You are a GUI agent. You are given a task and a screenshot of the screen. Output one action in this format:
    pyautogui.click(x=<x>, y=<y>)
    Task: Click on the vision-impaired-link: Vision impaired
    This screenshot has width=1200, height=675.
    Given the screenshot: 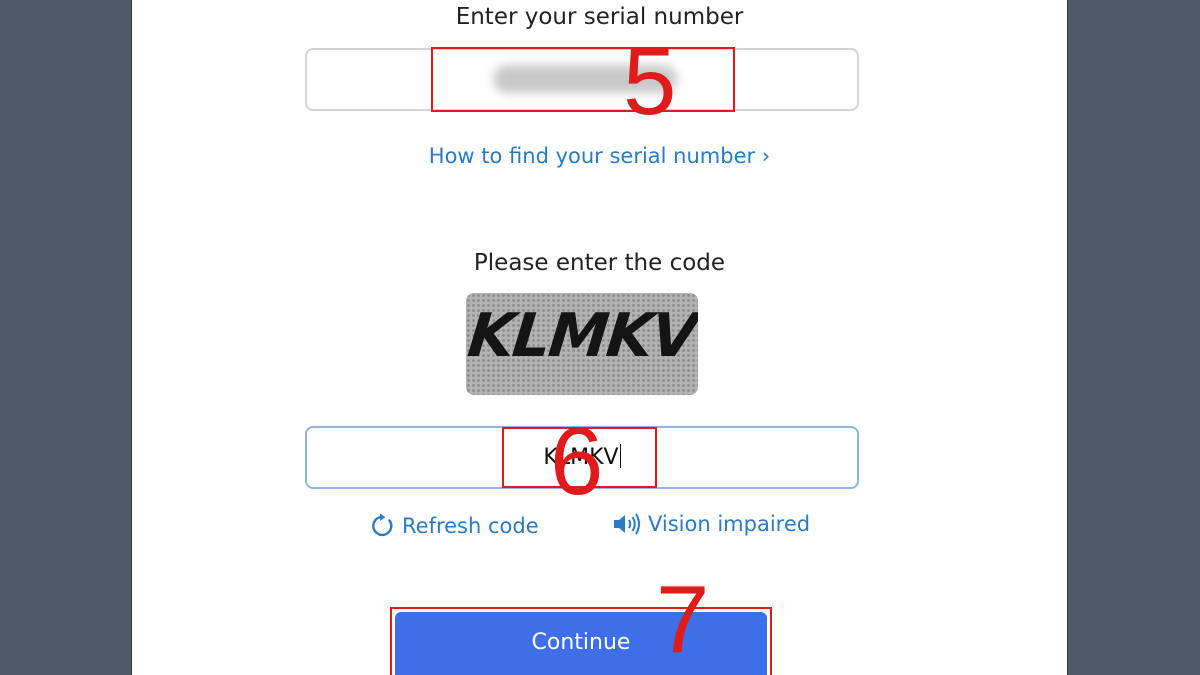 What is the action you would take?
    pyautogui.click(x=711, y=526)
    